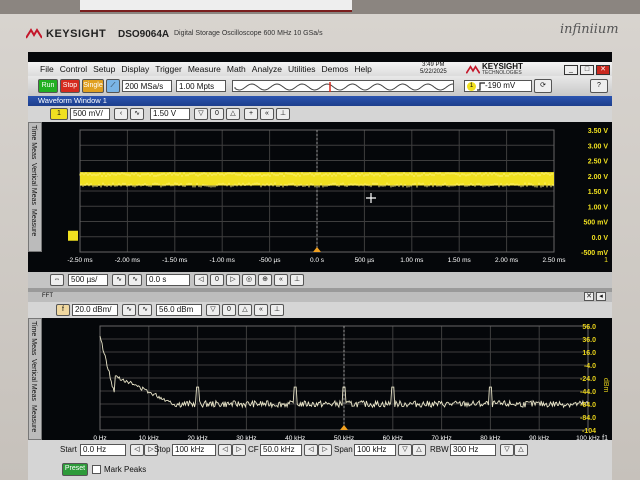  What do you see at coordinates (147, 86) in the screenshot?
I see `sample-rate-field: 200 MSa/s` at bounding box center [147, 86].